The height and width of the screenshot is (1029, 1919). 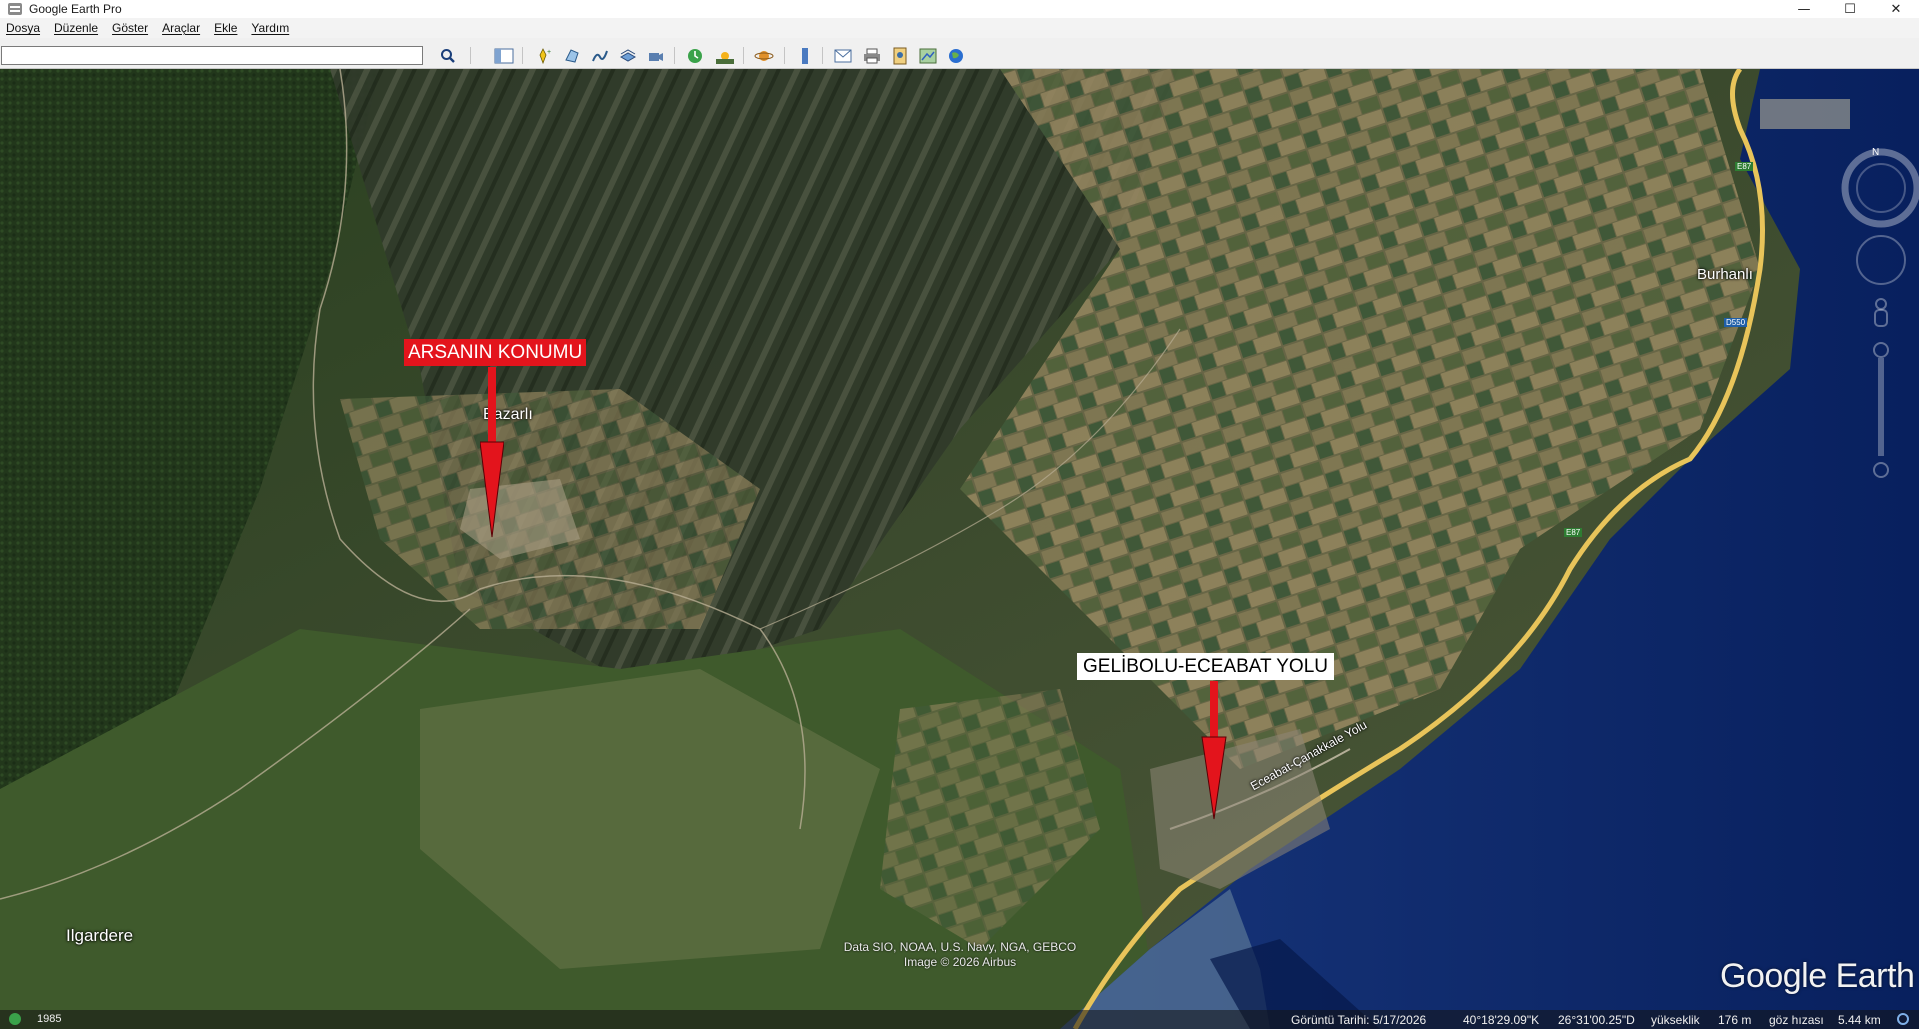 What do you see at coordinates (1675, 1020) in the screenshot?
I see `elevation-label: yükseklik` at bounding box center [1675, 1020].